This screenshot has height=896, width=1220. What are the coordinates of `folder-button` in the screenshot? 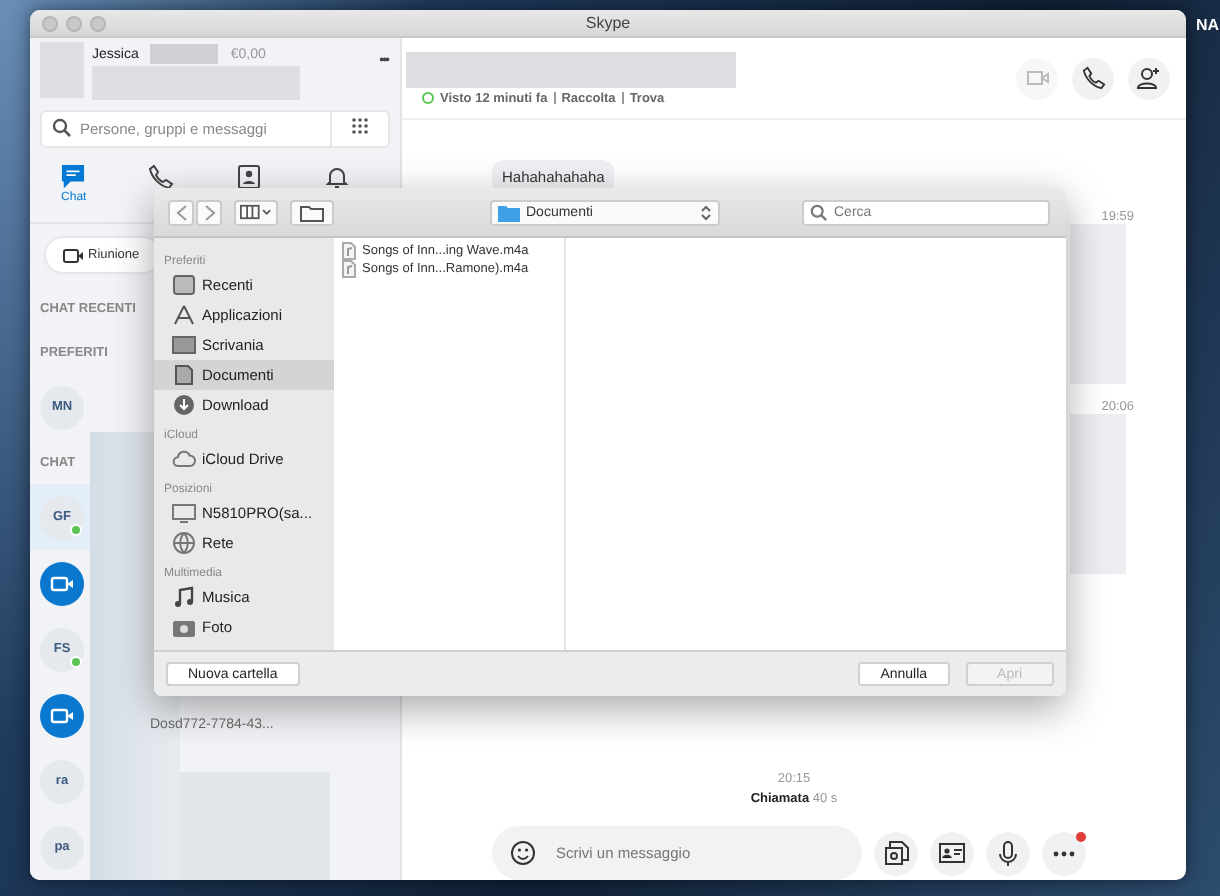 It's located at (312, 212).